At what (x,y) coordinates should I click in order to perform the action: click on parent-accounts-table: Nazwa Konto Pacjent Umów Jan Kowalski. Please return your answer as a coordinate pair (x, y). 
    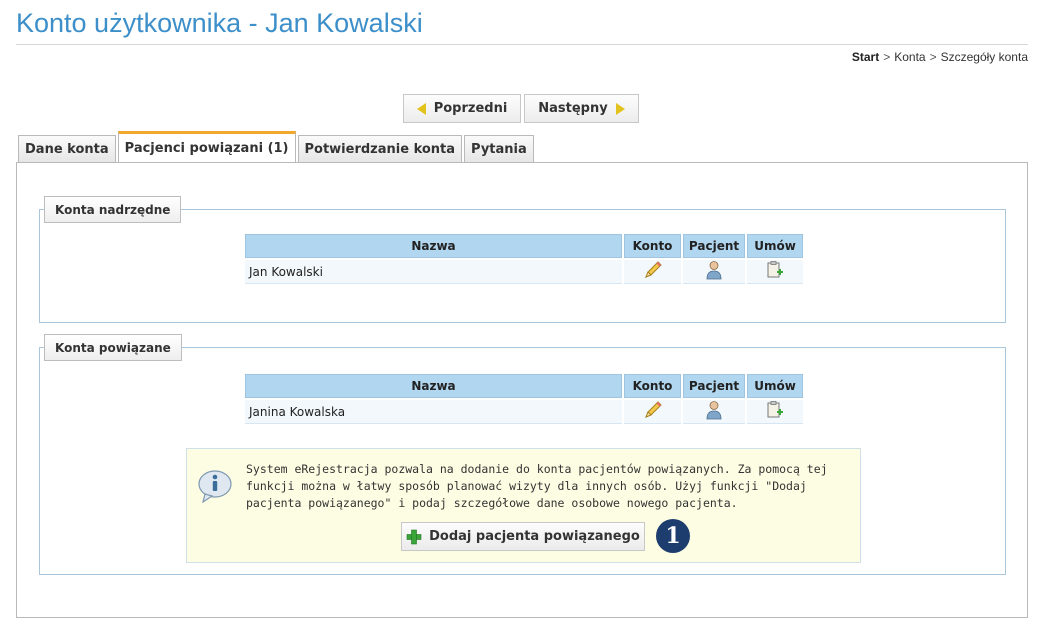
    Looking at the image, I should click on (524, 259).